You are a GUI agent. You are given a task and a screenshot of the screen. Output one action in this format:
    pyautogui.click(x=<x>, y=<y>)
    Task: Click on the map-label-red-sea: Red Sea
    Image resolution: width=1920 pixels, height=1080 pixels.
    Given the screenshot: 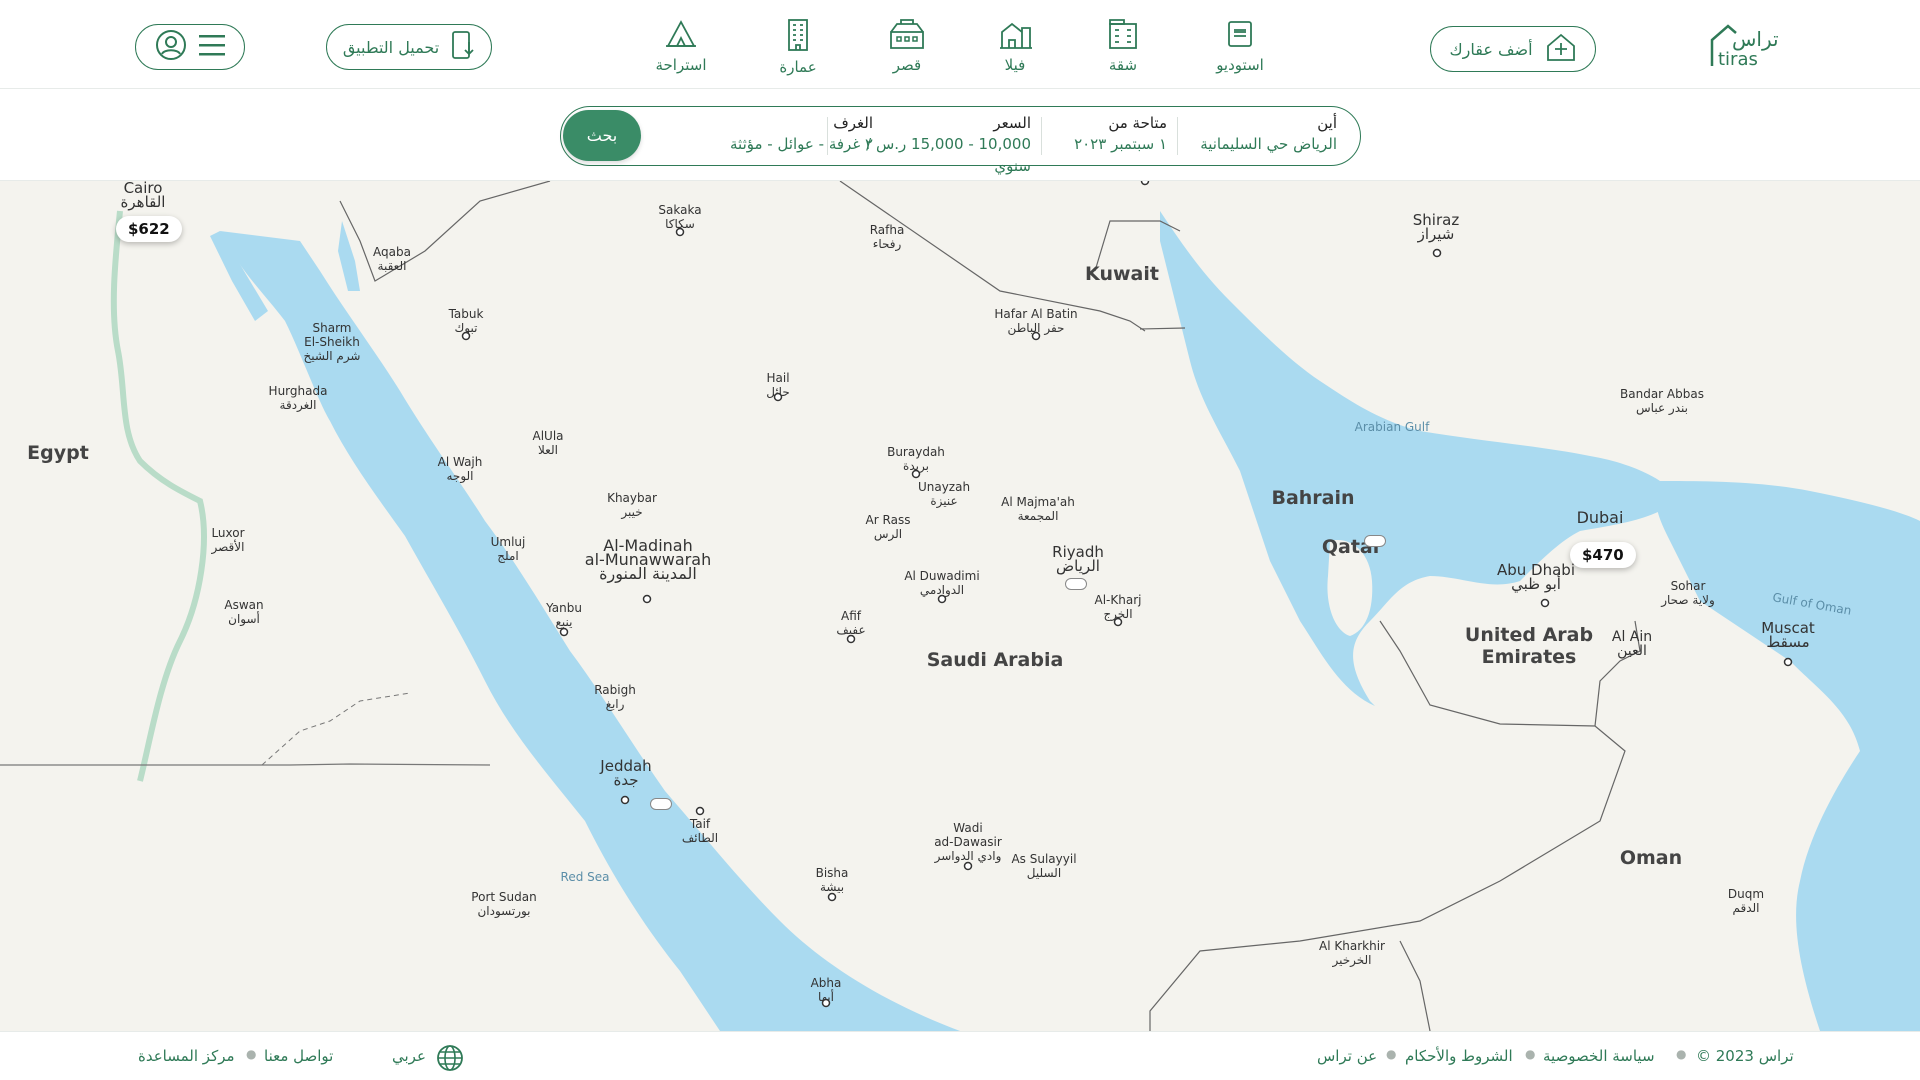 What is the action you would take?
    pyautogui.click(x=585, y=877)
    